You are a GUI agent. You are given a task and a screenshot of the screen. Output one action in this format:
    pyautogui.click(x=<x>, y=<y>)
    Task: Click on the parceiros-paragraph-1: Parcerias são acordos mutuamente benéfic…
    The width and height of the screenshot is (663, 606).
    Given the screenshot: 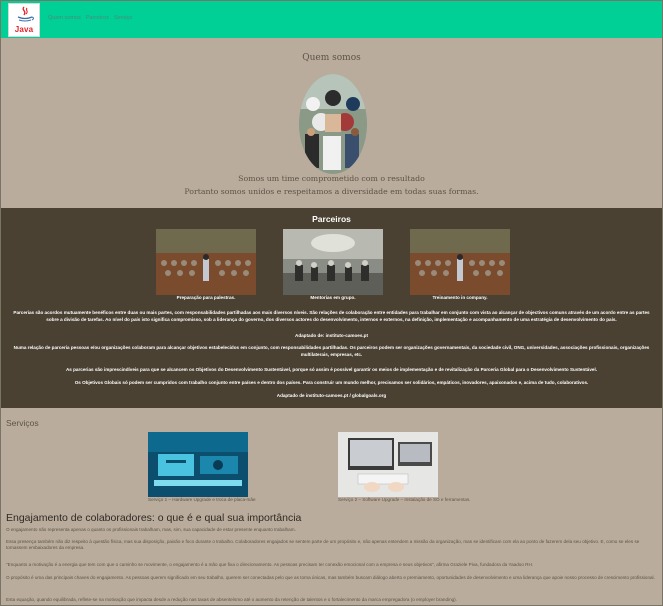 What is the action you would take?
    pyautogui.click(x=331, y=316)
    